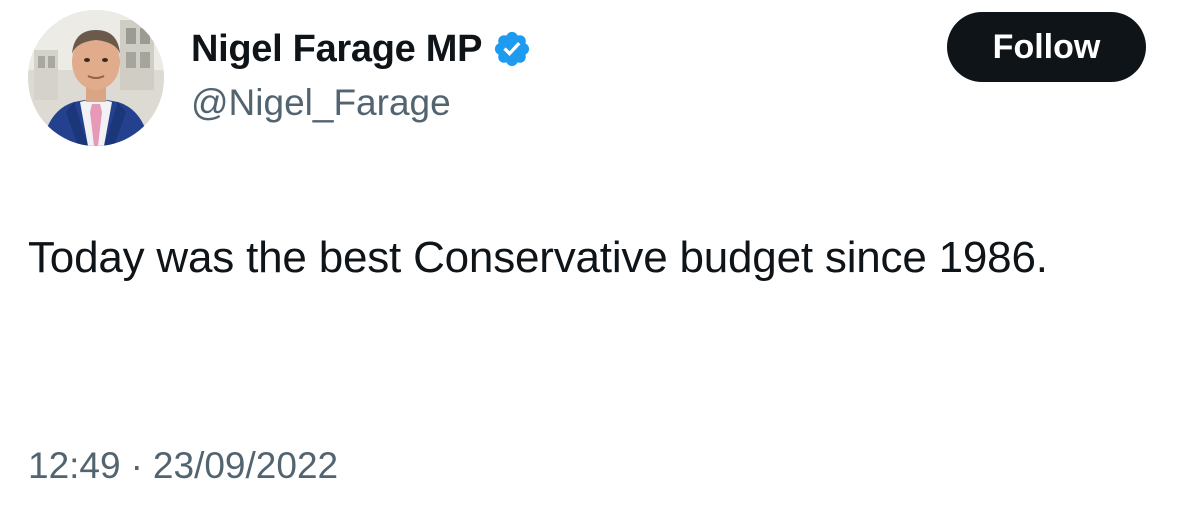  I want to click on profile-photo-icon, so click(96, 78).